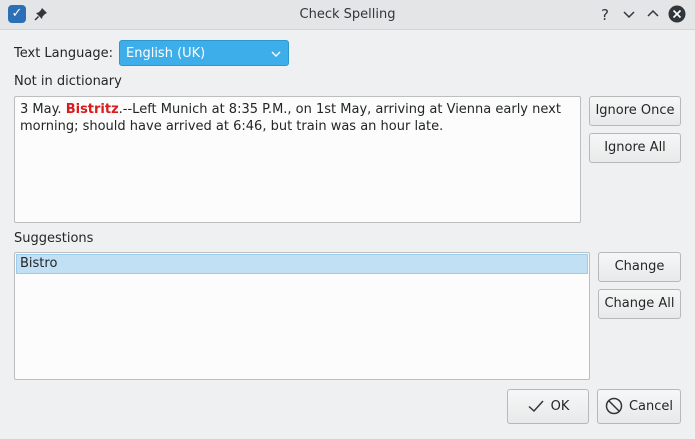 Image resolution: width=695 pixels, height=439 pixels. Describe the element at coordinates (63, 53) in the screenshot. I see `text-language-label: Text Language:` at that location.